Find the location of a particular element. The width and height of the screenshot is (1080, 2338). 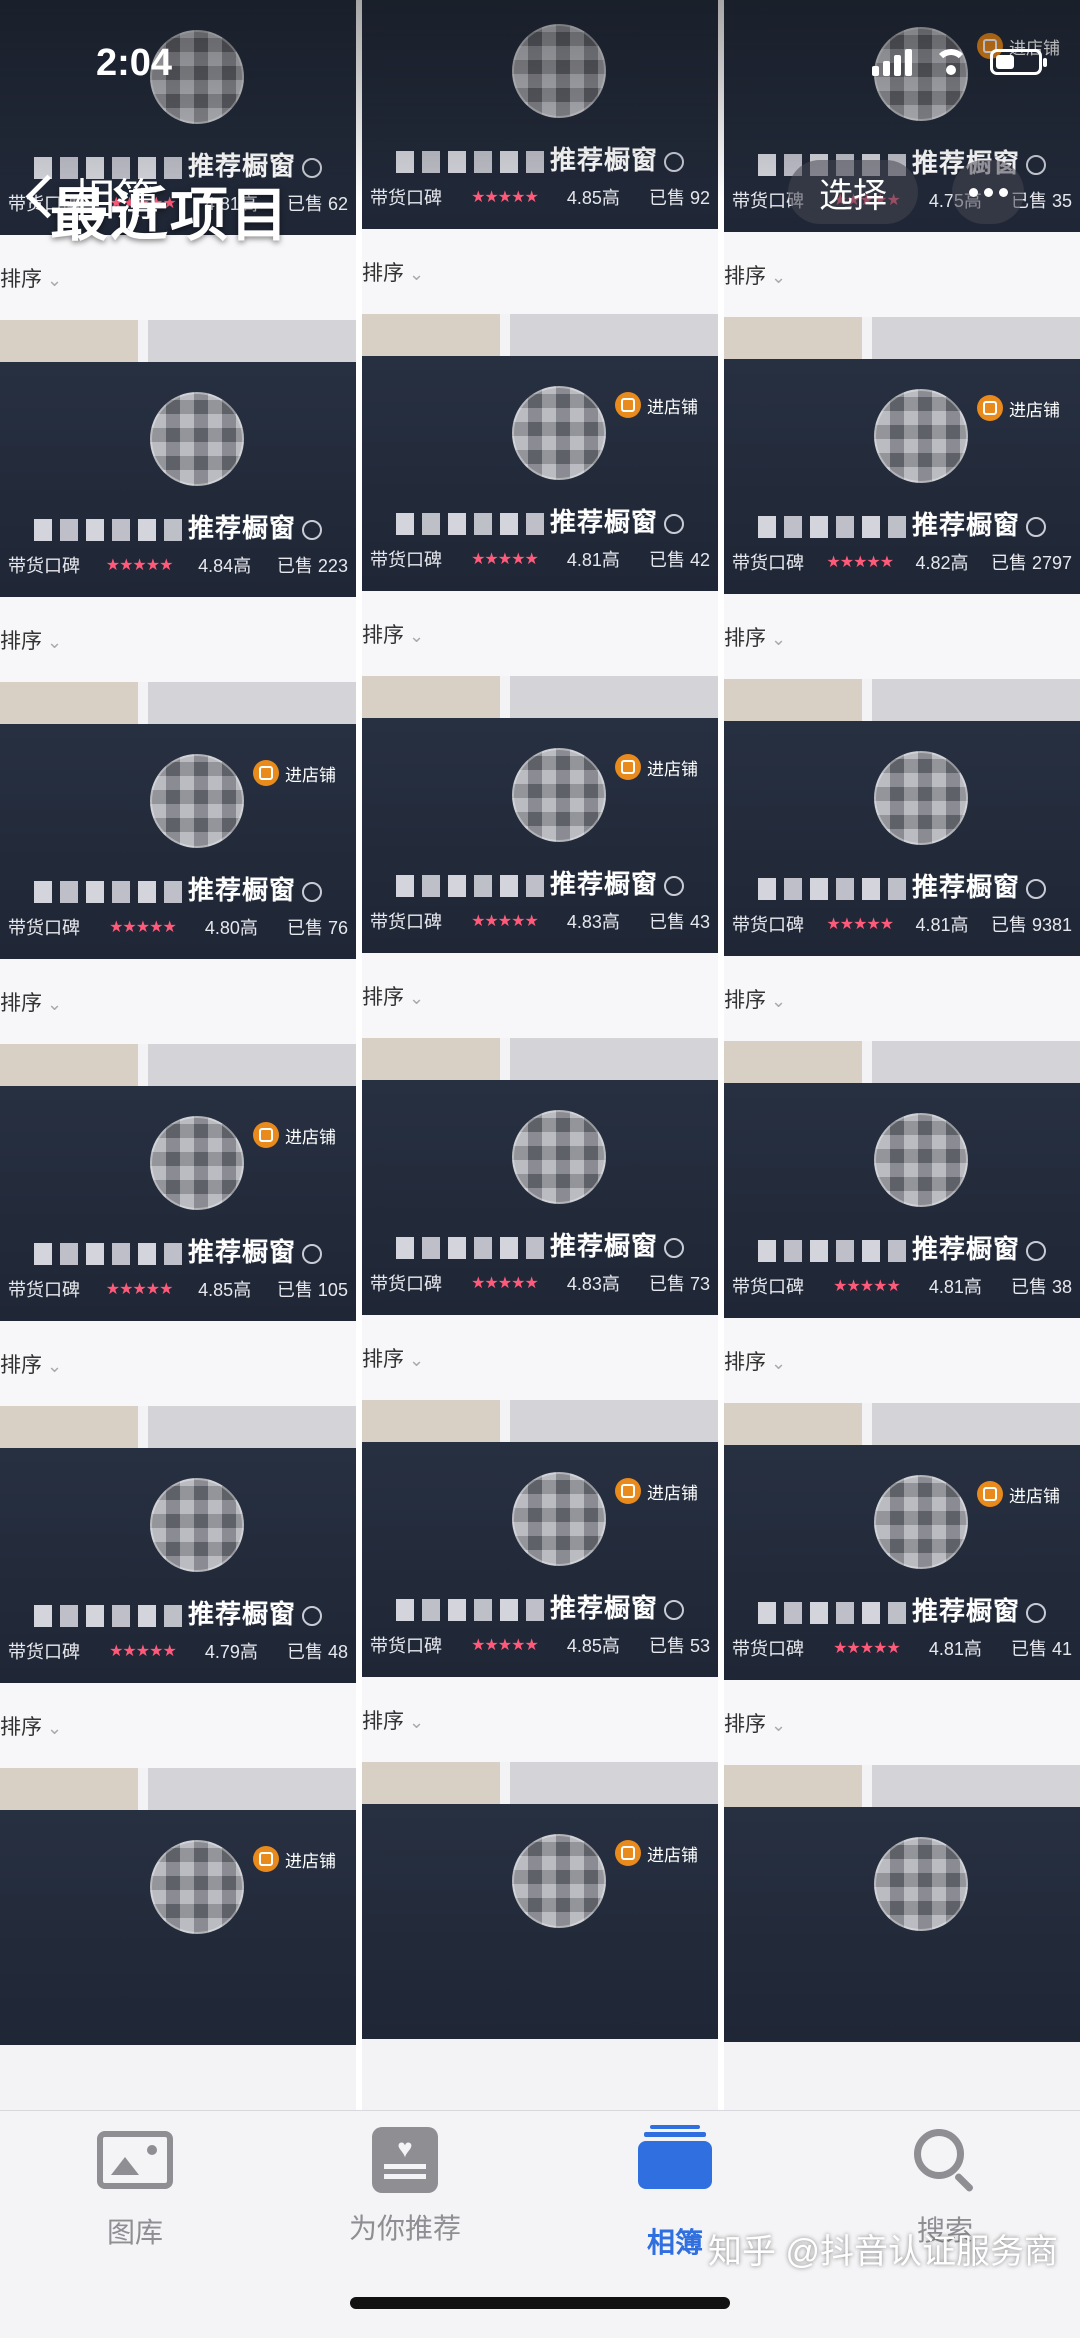

photo-thumbnail: 推荐橱窗 带货口碑 ★★★★★ 4.85高 已售 92 排序 is located at coordinates (540, 178).